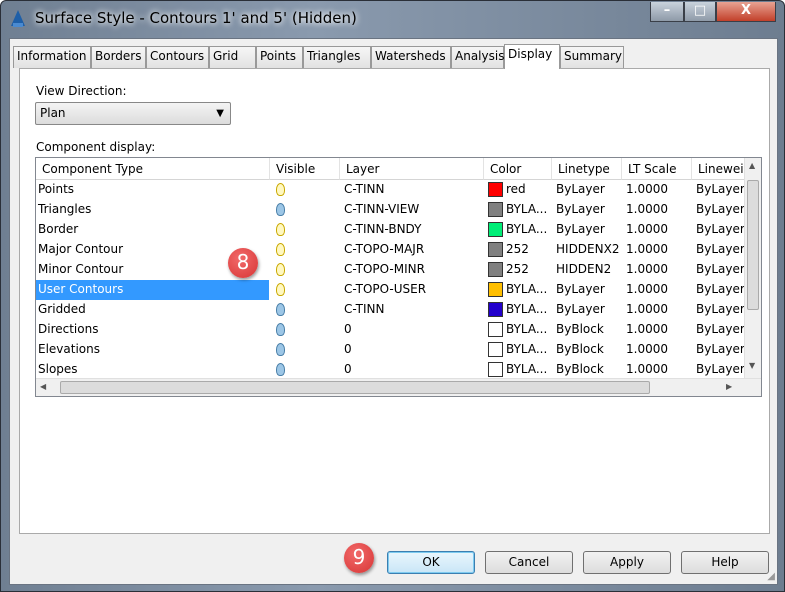 The image size is (785, 592). What do you see at coordinates (412, 210) in the screenshot?
I see `layer-cell: C-TINN-VIEW` at bounding box center [412, 210].